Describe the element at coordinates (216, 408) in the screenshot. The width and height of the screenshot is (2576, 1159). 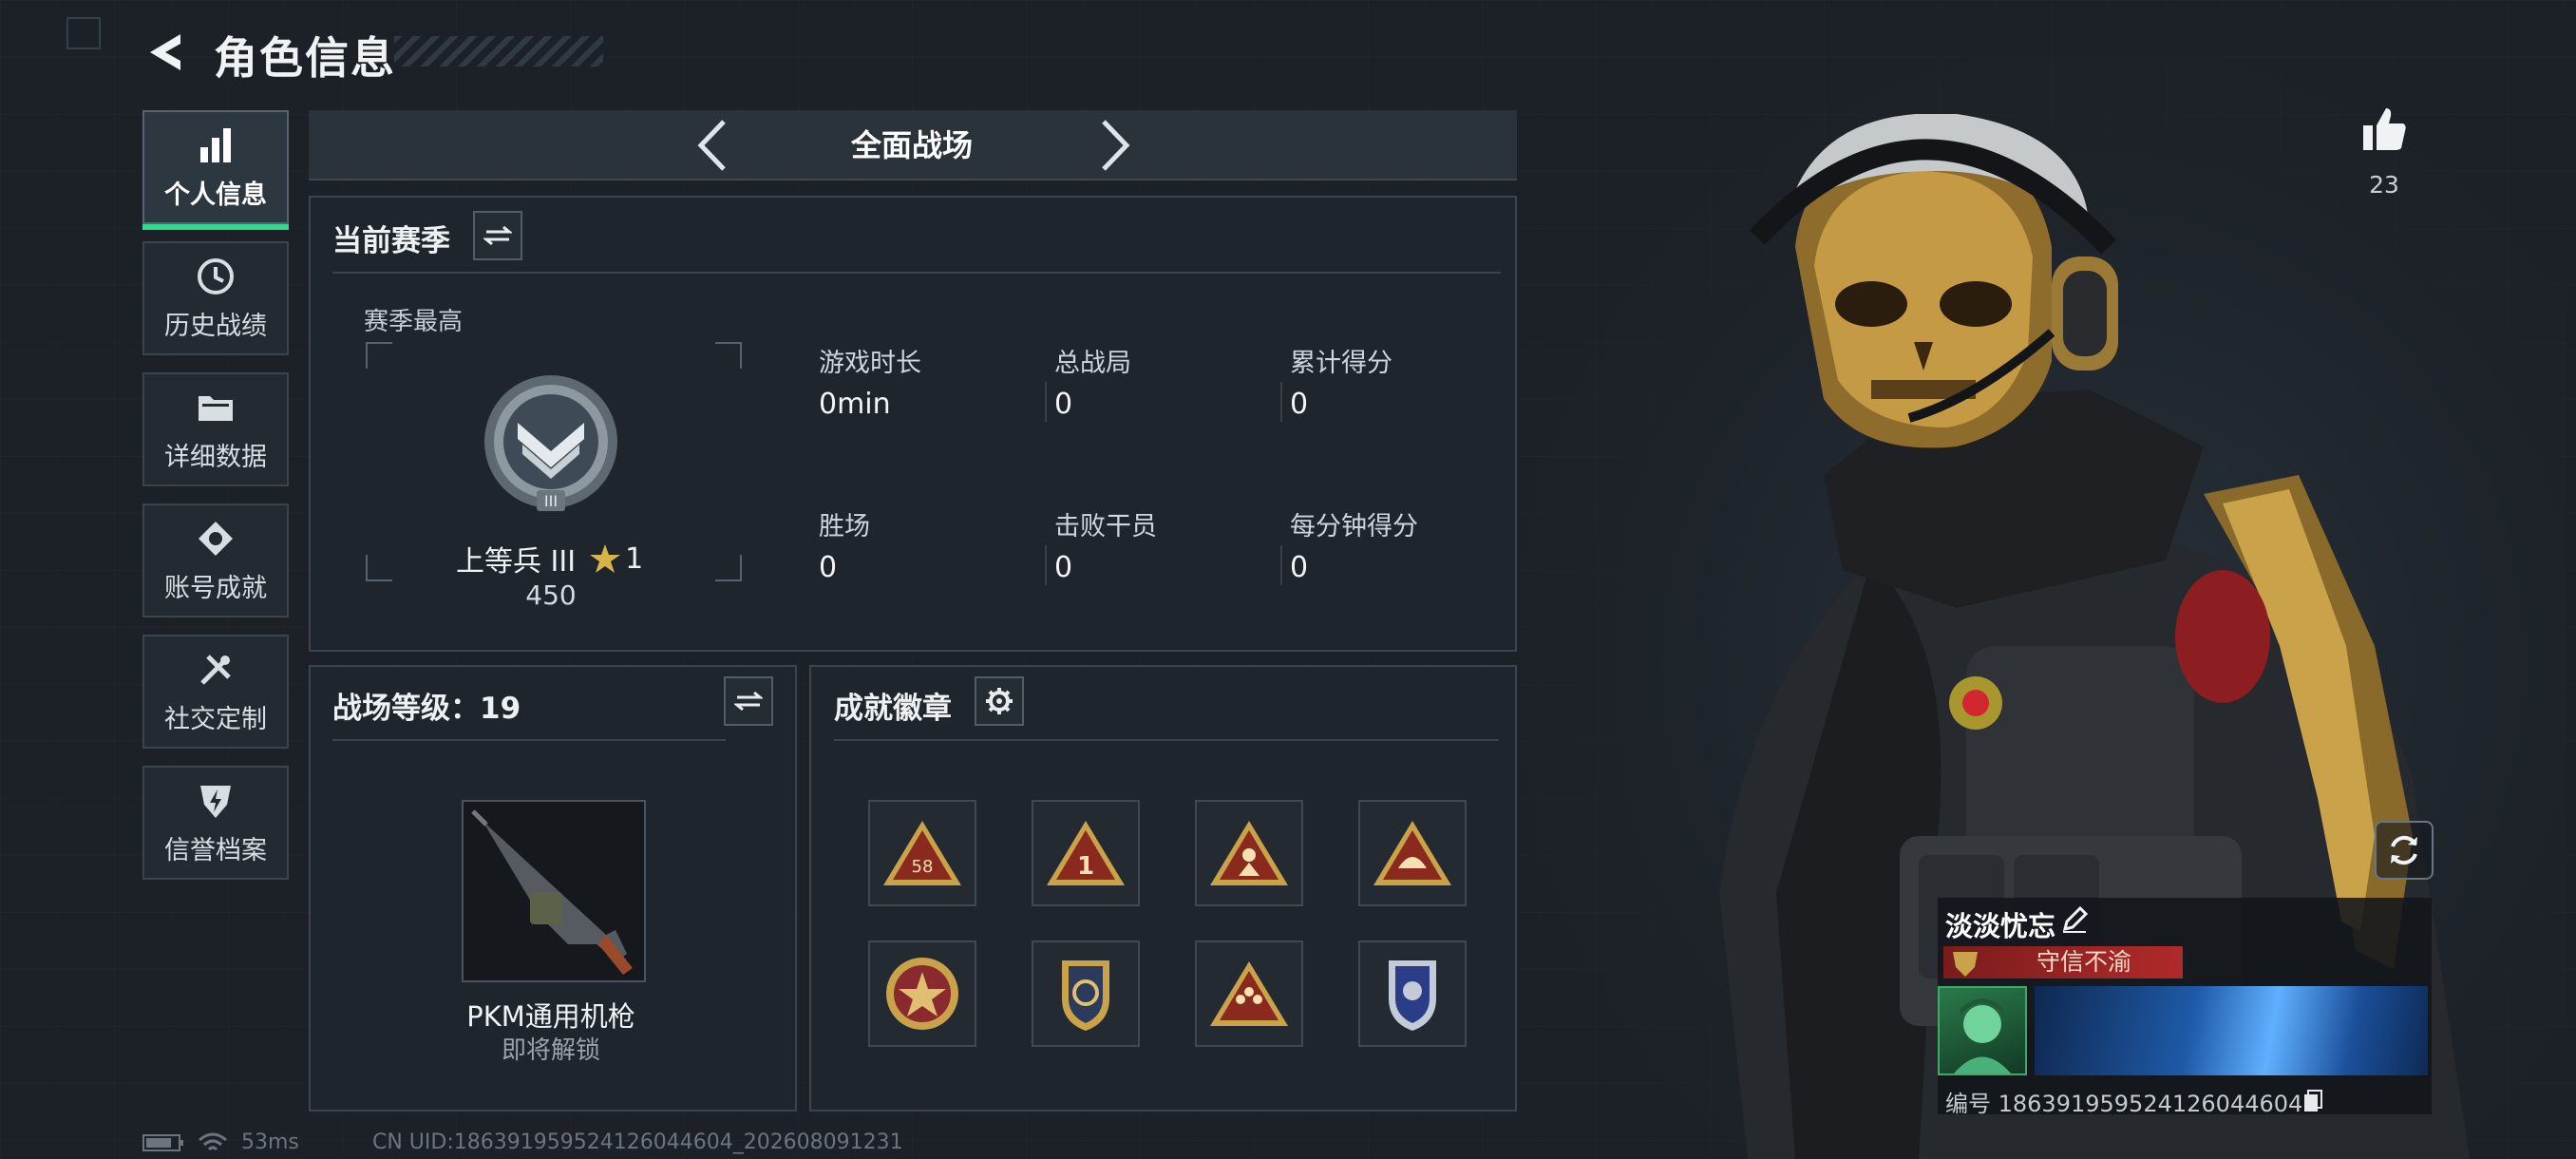
I see `folder-icon` at that location.